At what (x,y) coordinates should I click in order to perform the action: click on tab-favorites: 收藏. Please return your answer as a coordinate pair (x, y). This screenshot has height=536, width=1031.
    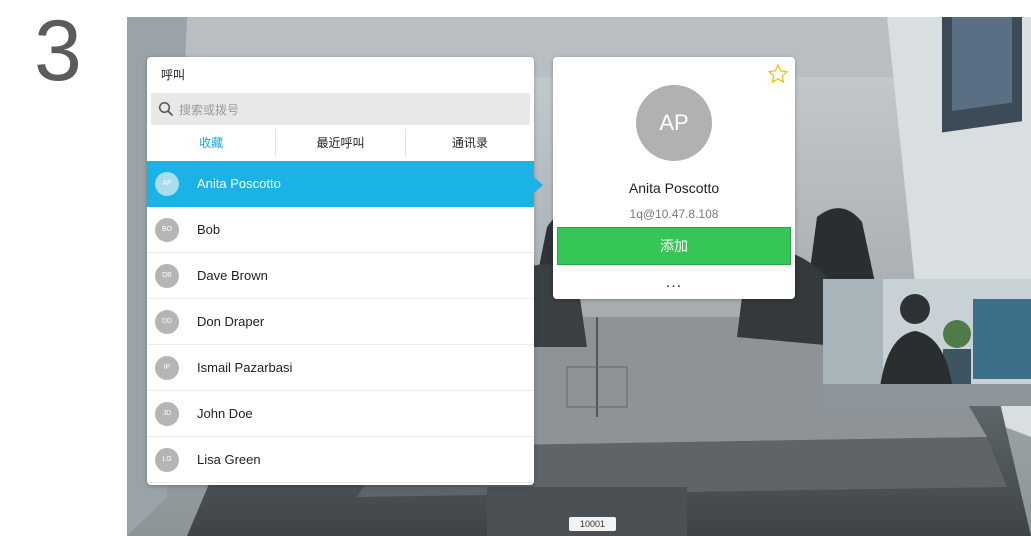
    Looking at the image, I should click on (212, 143).